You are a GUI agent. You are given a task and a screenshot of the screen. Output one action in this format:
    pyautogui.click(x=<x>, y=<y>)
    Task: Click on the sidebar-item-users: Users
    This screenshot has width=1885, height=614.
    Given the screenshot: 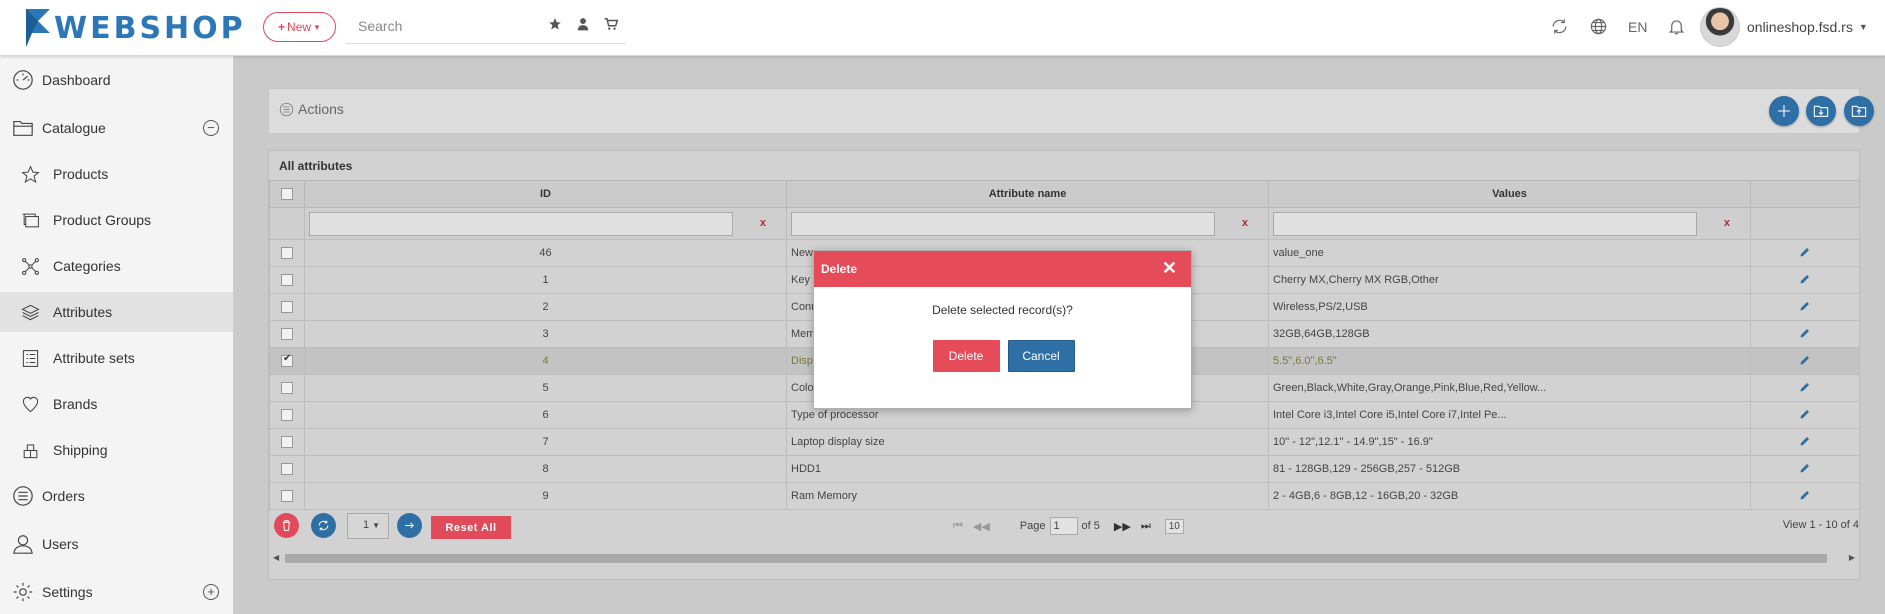 What is the action you would take?
    pyautogui.click(x=116, y=544)
    